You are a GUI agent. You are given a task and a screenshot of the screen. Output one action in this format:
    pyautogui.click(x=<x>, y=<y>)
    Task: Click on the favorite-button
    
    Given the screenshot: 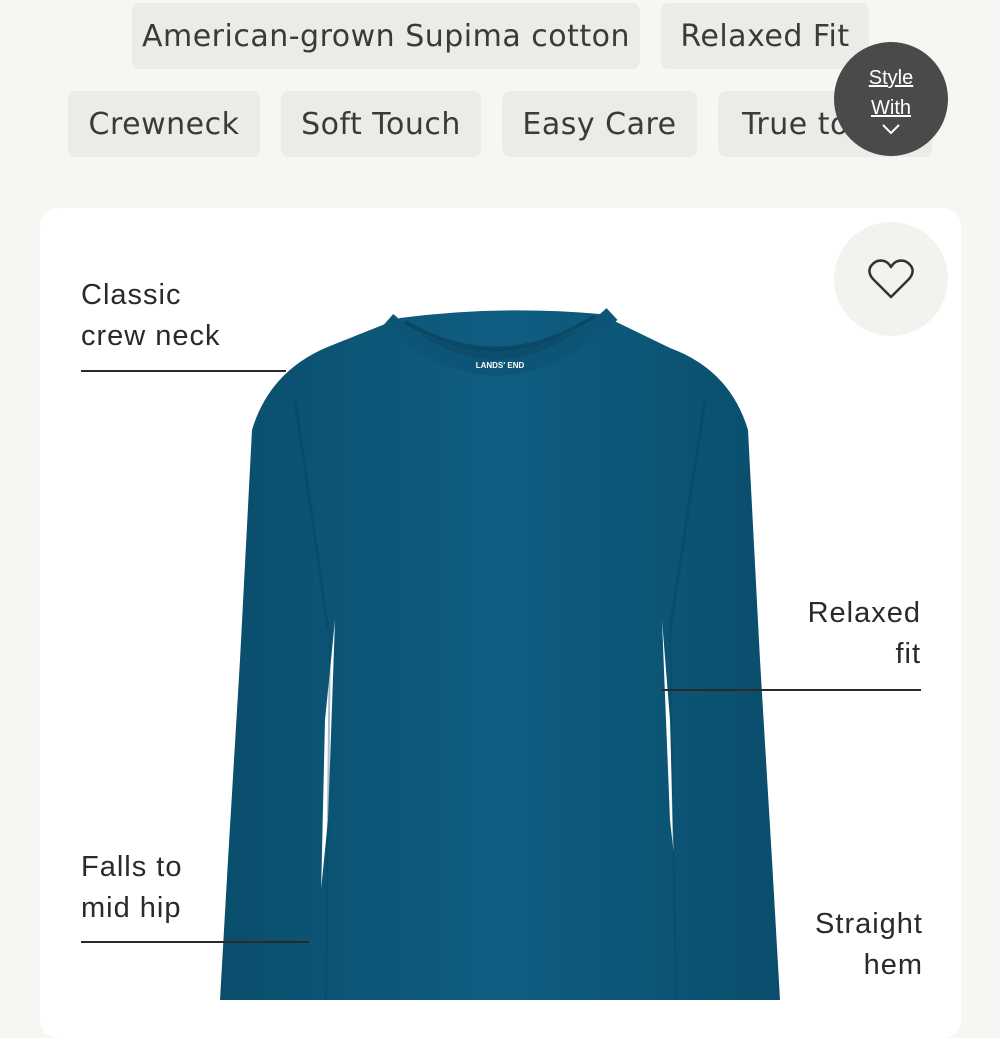 What is the action you would take?
    pyautogui.click(x=891, y=279)
    